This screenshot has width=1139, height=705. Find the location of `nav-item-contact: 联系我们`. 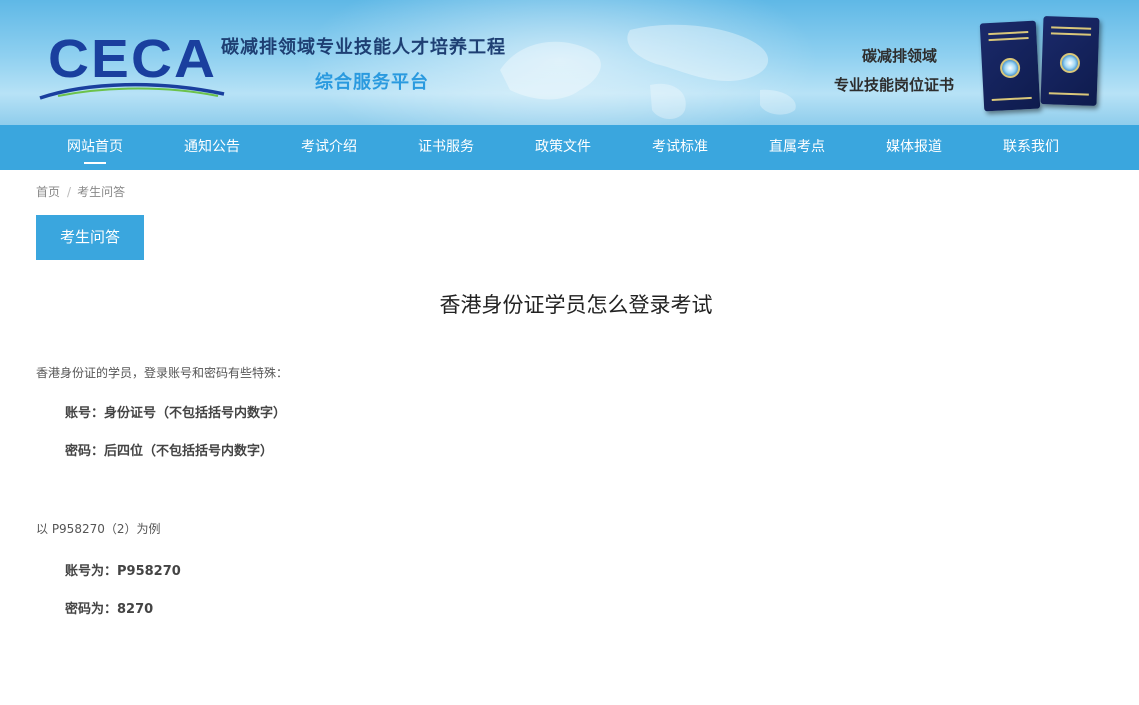

nav-item-contact: 联系我们 is located at coordinates (1031, 147).